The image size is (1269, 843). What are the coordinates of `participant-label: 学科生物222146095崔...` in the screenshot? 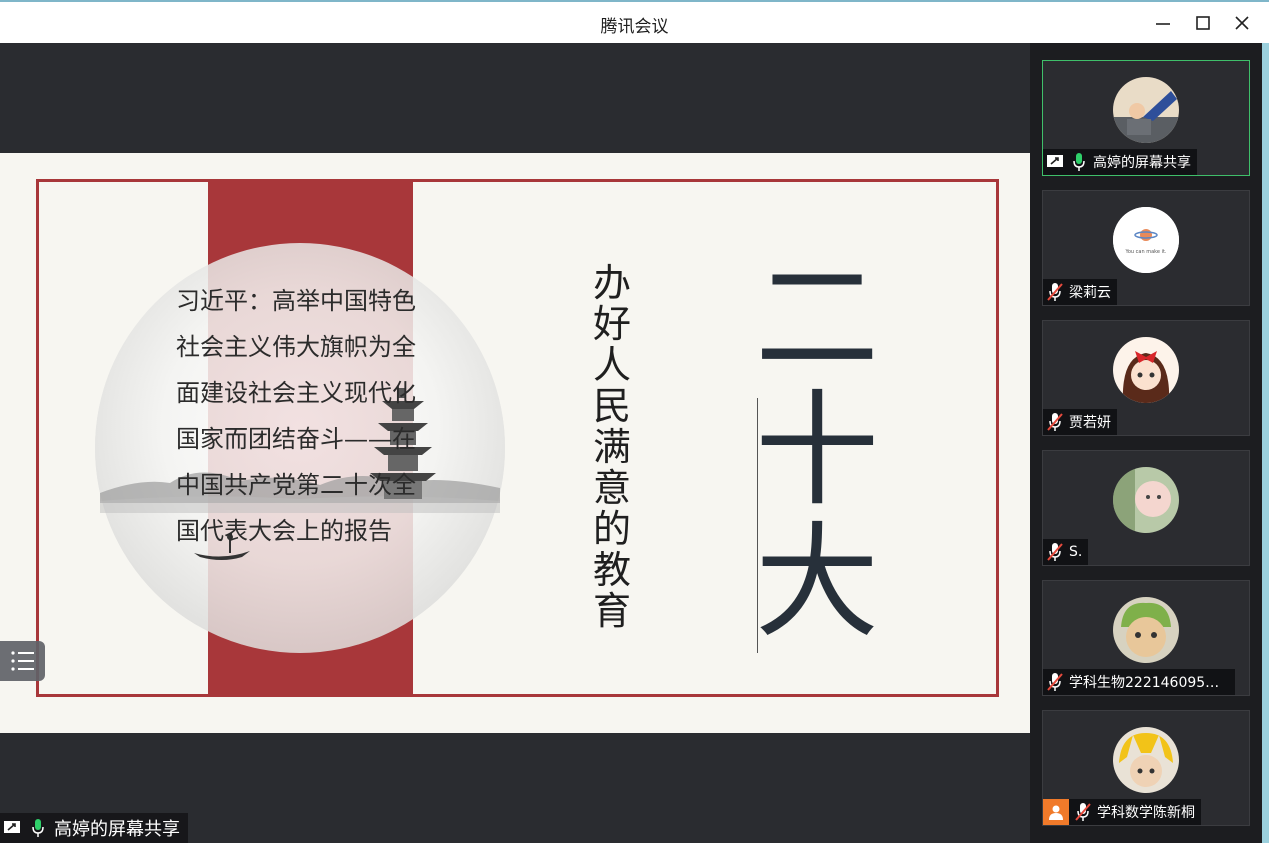 It's located at (1139, 682).